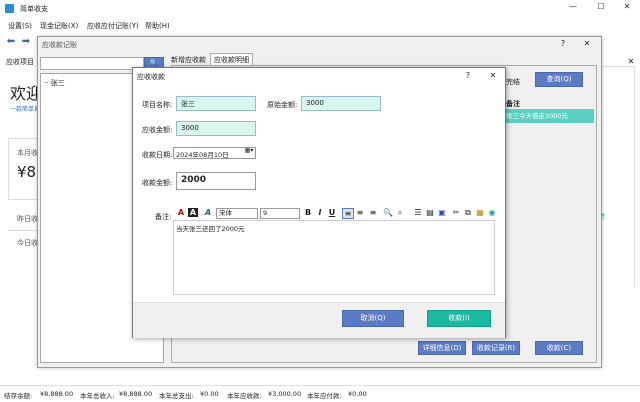 The image size is (640, 402). I want to click on remark-cell: 张三今天借走3000元, so click(537, 116).